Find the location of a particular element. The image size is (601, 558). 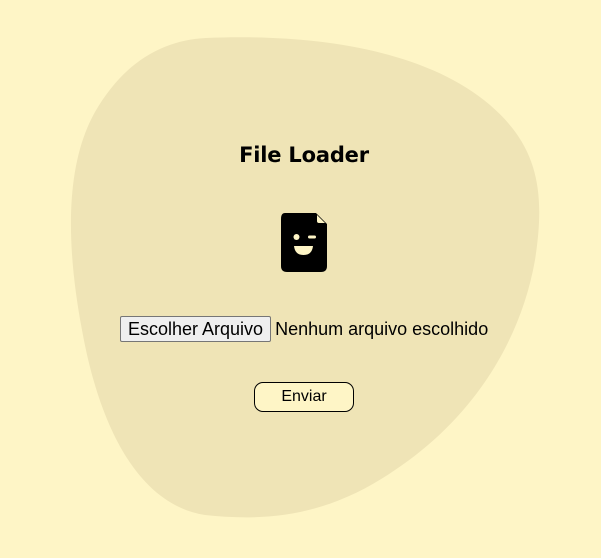

file-status-text: Nenhum arquivo escolhido is located at coordinates (382, 328).